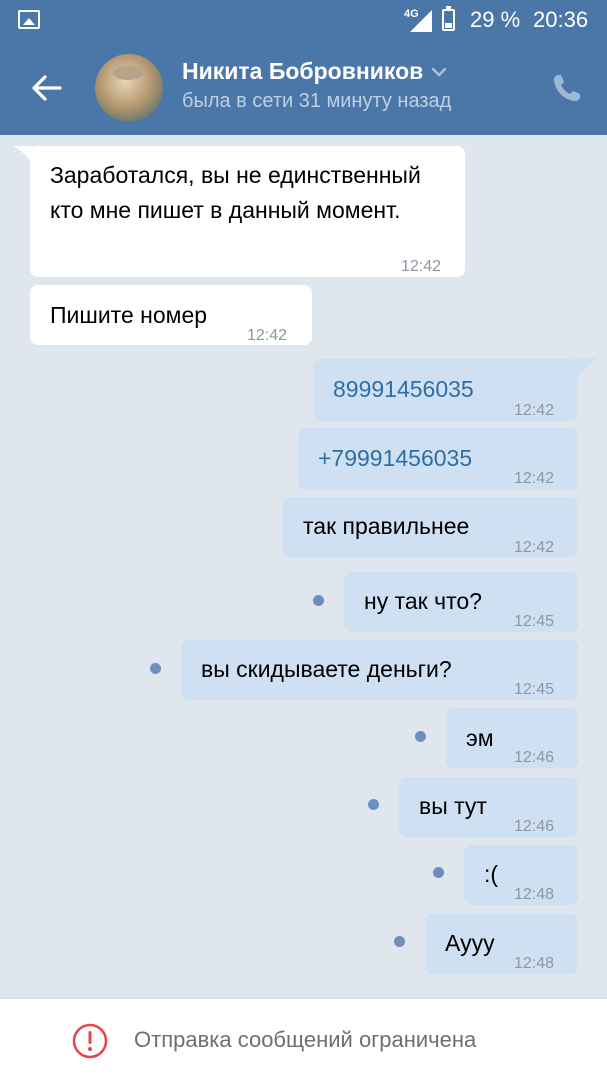  Describe the element at coordinates (326, 669) in the screenshot. I see `message-text: вы скидываете деньги?` at that location.